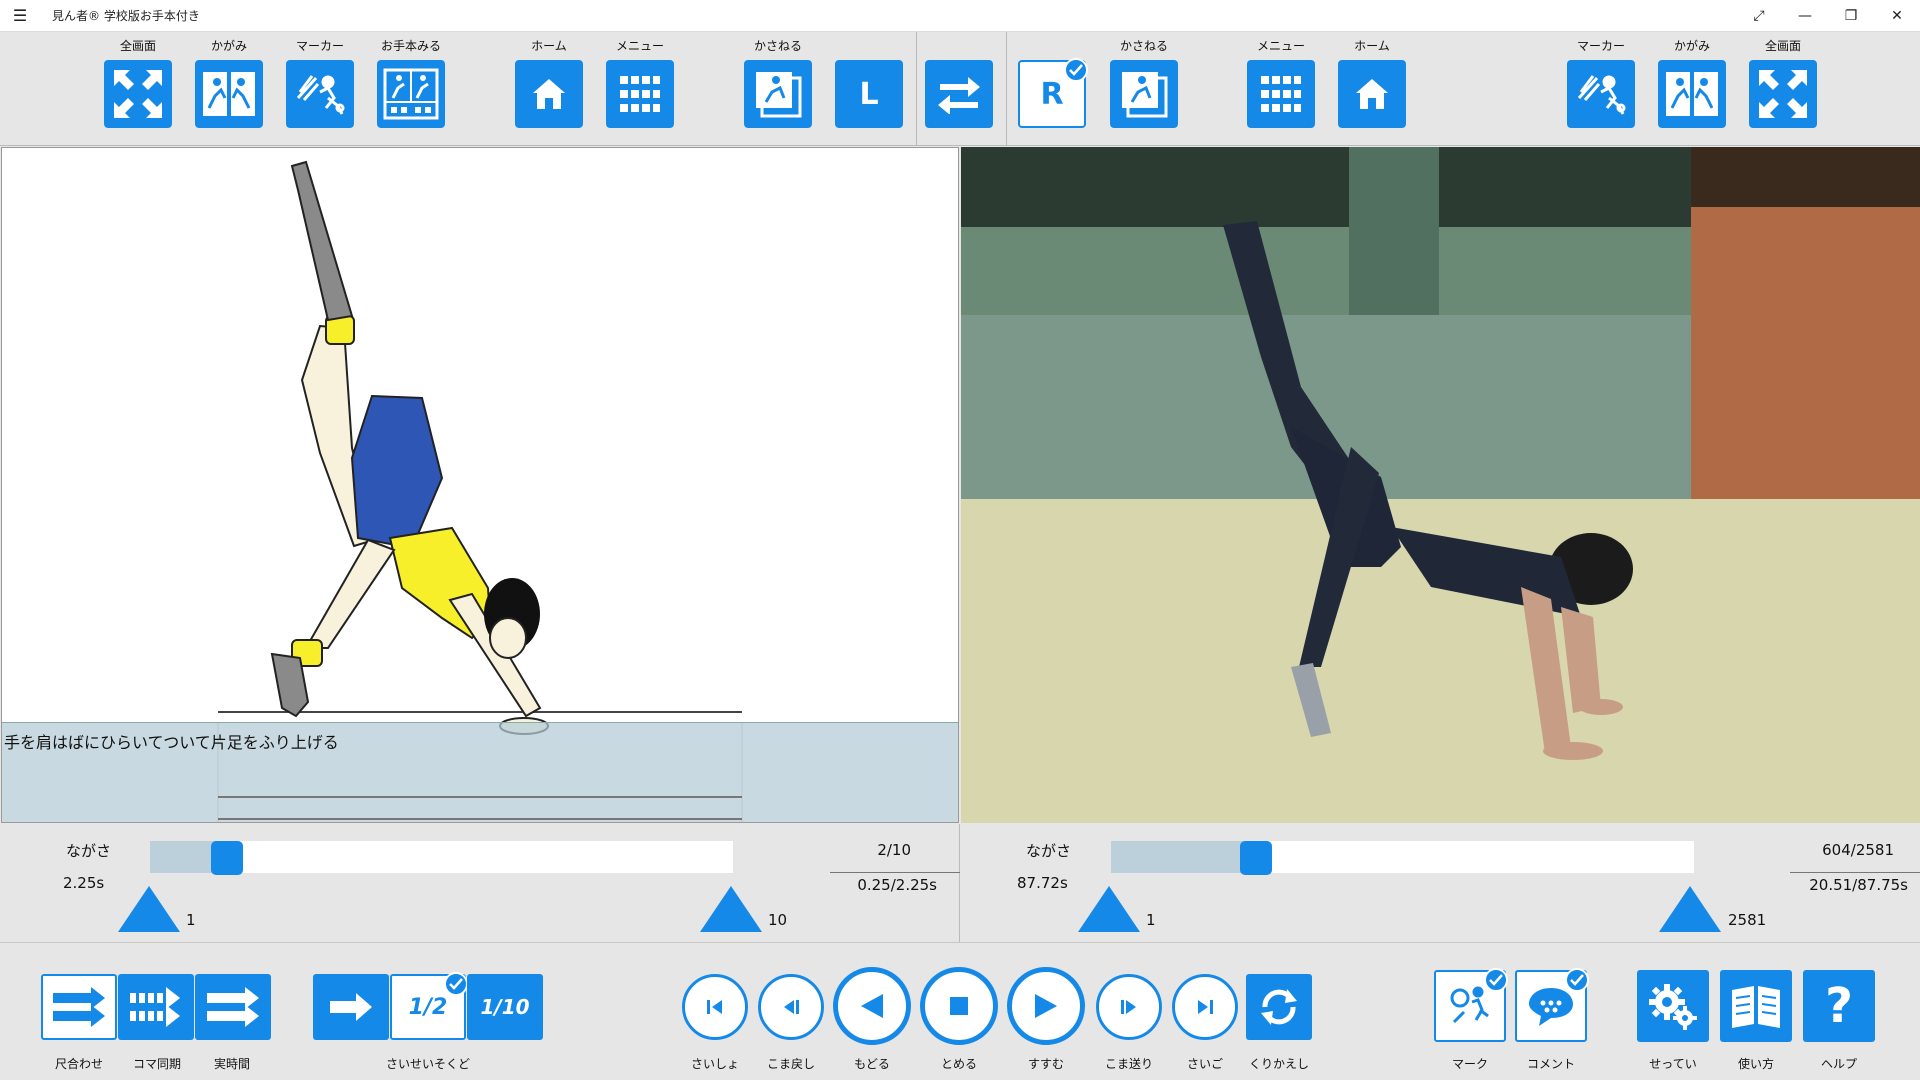 This screenshot has width=1920, height=1080. I want to click on left-overlay-button: かさねる, so click(778, 83).